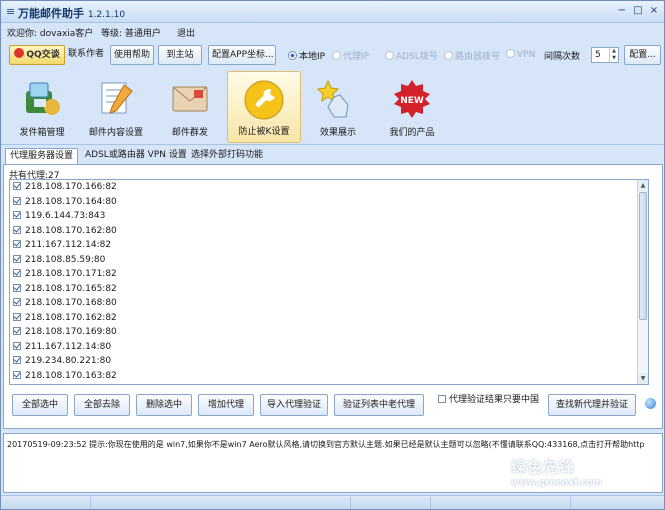  What do you see at coordinates (613, 55) in the screenshot?
I see `stepper-arrows-icon: ▲ ▼` at bounding box center [613, 55].